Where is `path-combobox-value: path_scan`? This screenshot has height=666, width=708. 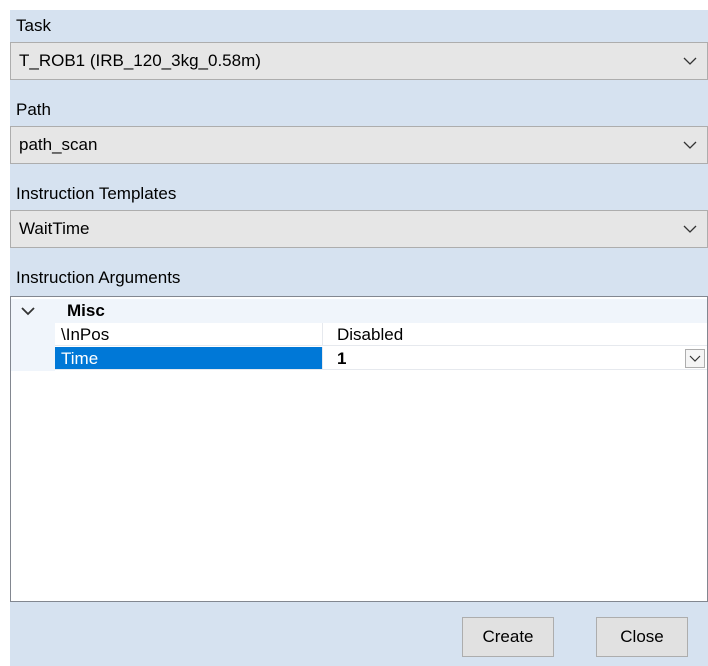 path-combobox-value: path_scan is located at coordinates (58, 144).